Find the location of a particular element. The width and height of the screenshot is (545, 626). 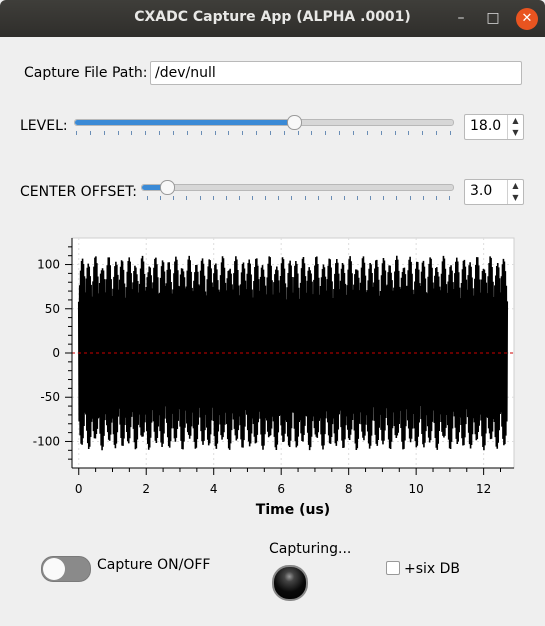

center-offset-increment-button: ▲ is located at coordinates (515, 186).